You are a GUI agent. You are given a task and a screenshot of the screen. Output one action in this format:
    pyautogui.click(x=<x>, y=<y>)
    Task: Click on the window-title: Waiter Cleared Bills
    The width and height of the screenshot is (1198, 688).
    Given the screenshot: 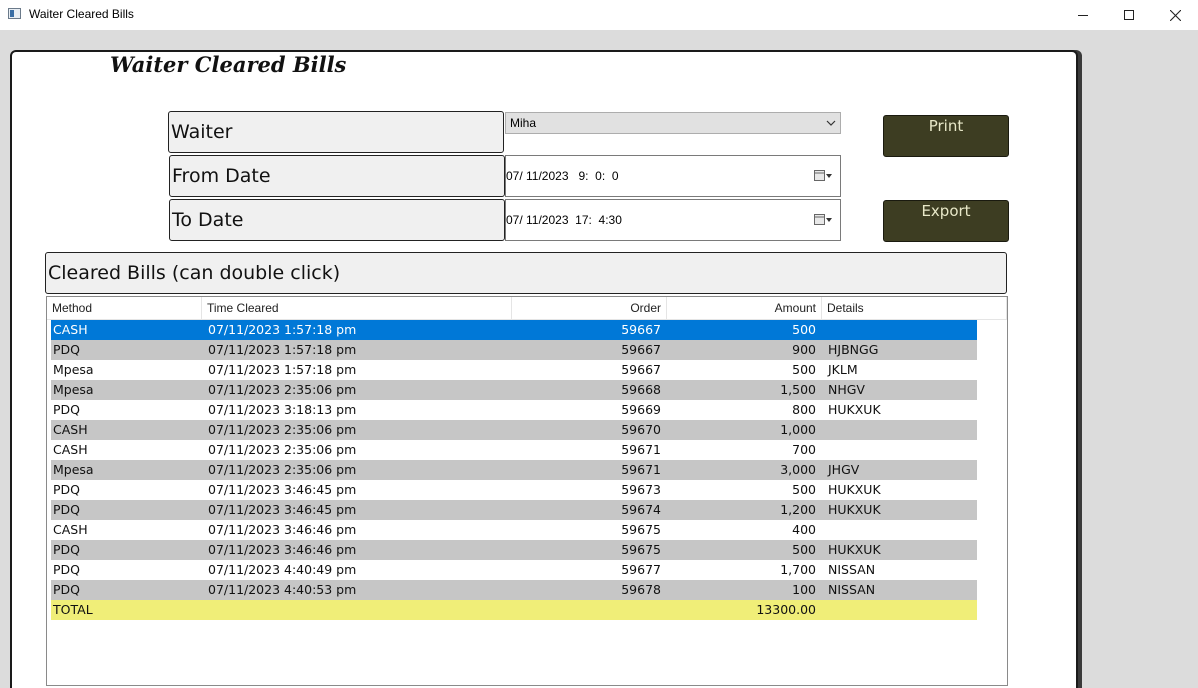 What is the action you would take?
    pyautogui.click(x=81, y=14)
    